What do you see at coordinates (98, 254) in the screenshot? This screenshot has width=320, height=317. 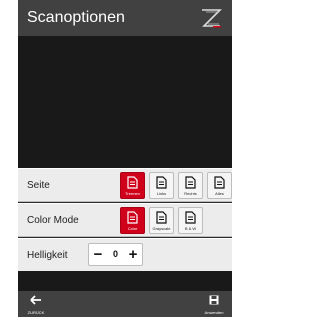 I see `decrease-button: −` at bounding box center [98, 254].